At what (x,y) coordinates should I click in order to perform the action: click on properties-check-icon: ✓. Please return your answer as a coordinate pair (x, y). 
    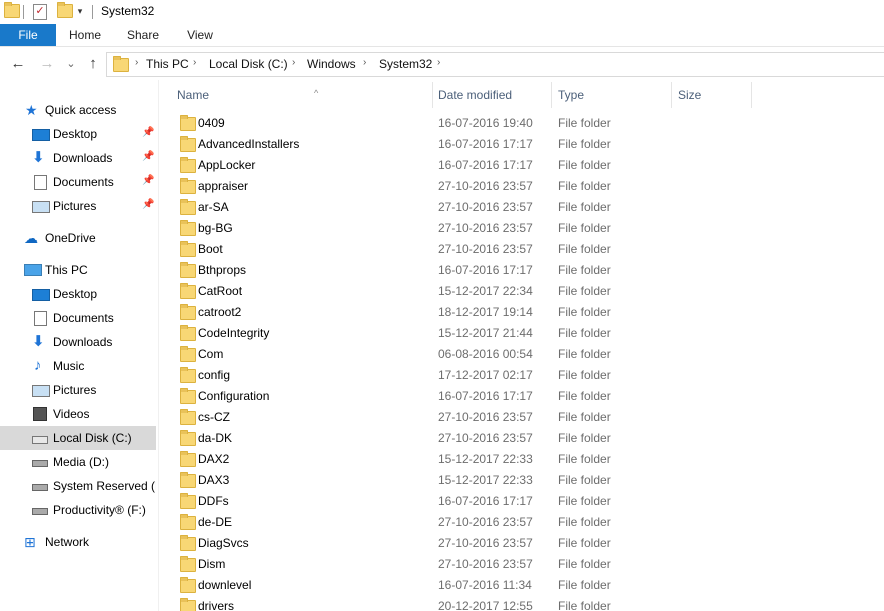
    Looking at the image, I should click on (40, 12).